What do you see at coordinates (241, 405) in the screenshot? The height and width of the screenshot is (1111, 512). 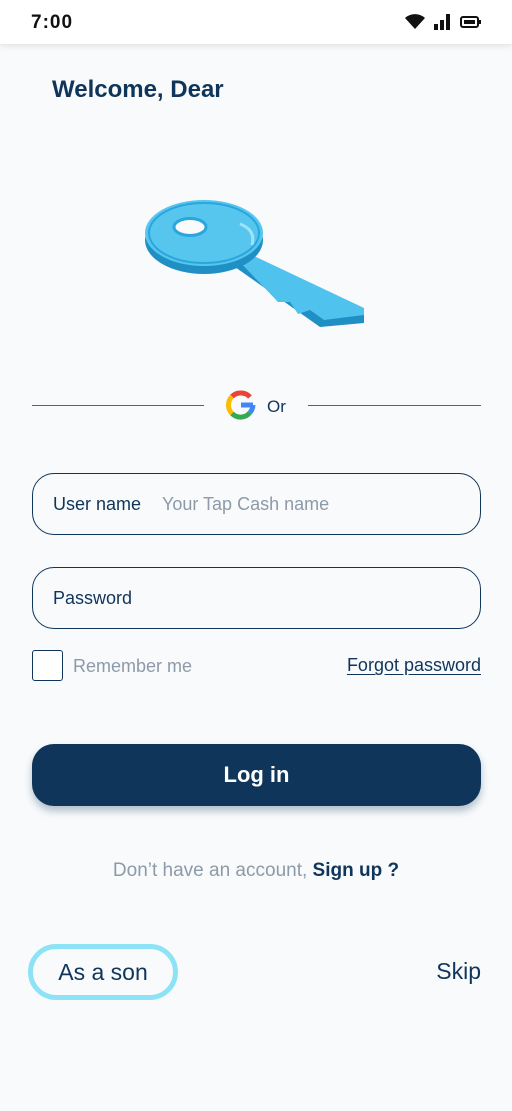 I see `google-icon` at bounding box center [241, 405].